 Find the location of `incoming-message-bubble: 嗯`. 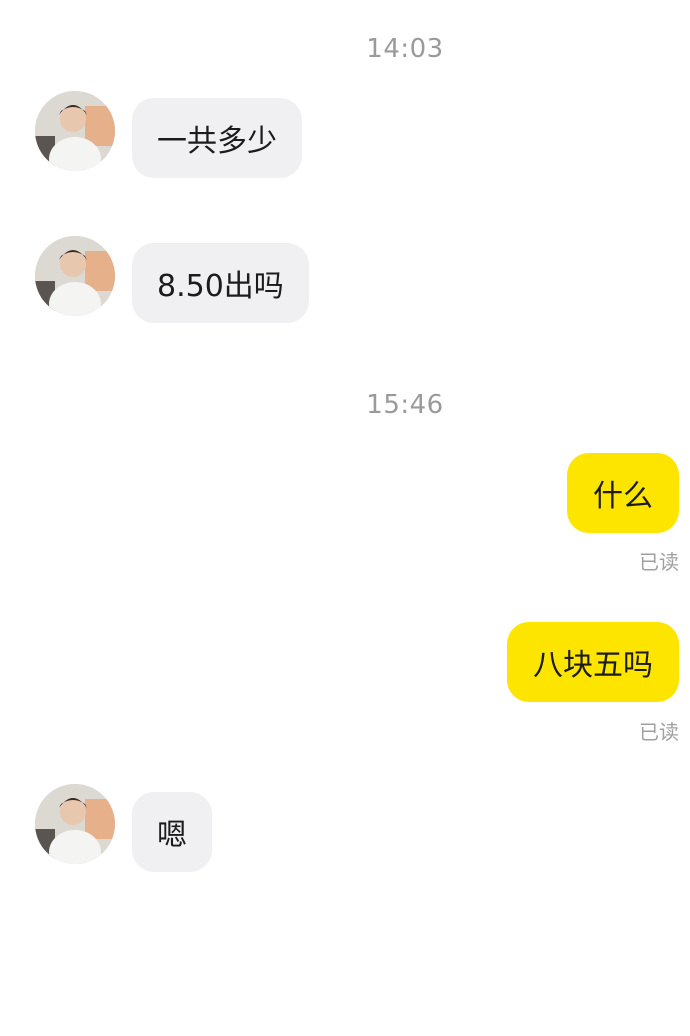

incoming-message-bubble: 嗯 is located at coordinates (172, 832).